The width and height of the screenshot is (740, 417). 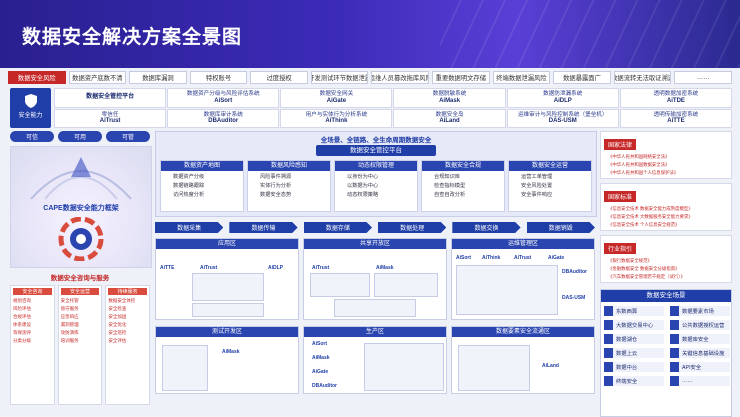 What do you see at coordinates (400, 77) in the screenshot?
I see `risk-item: 运维人员篡改拖库风险` at bounding box center [400, 77].